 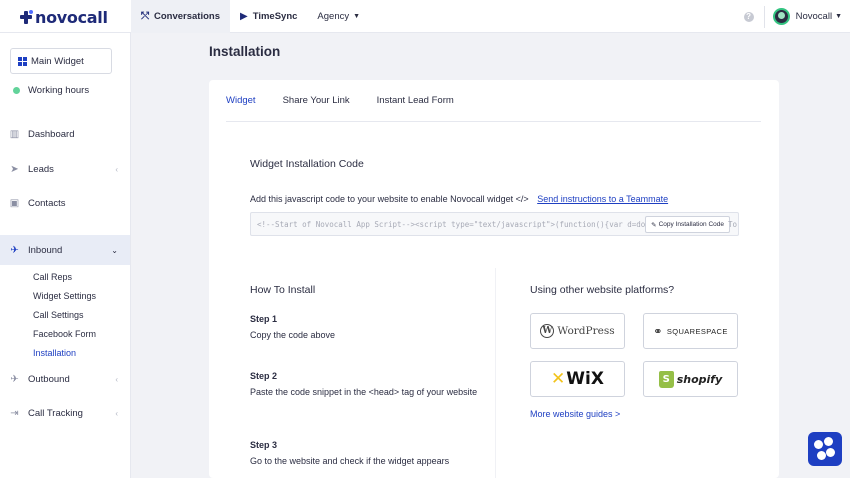 What do you see at coordinates (51, 134) in the screenshot?
I see `sidebar-item-label: Dashboard` at bounding box center [51, 134].